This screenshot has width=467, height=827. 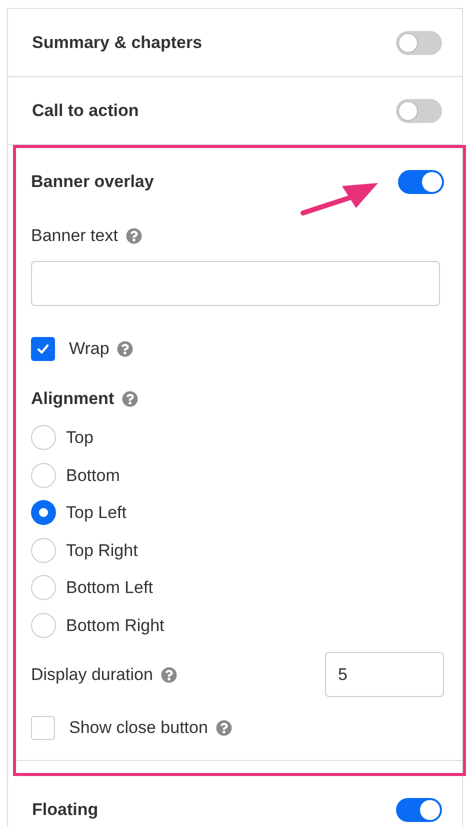 What do you see at coordinates (72, 399) in the screenshot?
I see `group-title: Alignment` at bounding box center [72, 399].